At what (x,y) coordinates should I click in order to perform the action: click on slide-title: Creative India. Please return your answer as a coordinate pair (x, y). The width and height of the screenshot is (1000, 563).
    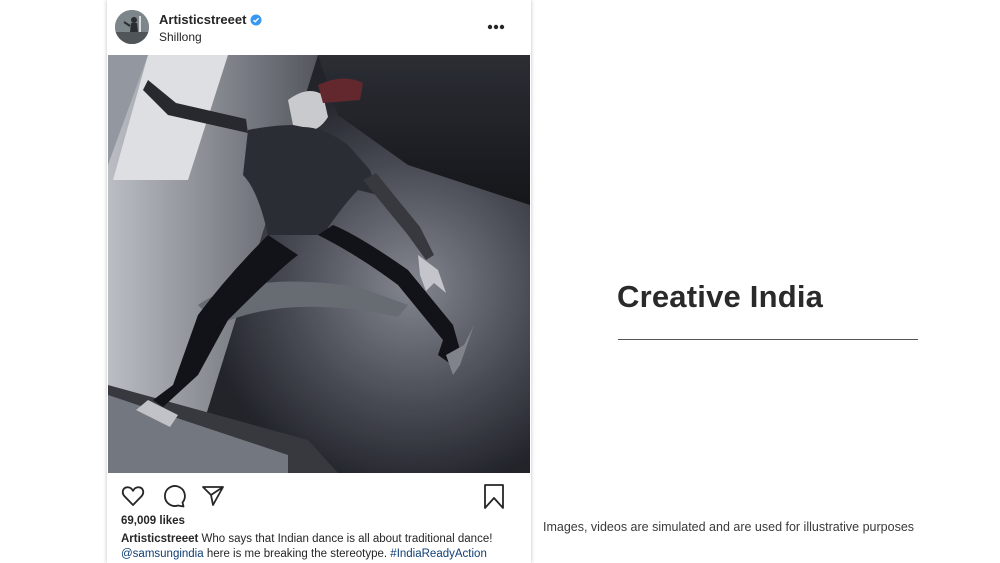
    Looking at the image, I should click on (720, 296).